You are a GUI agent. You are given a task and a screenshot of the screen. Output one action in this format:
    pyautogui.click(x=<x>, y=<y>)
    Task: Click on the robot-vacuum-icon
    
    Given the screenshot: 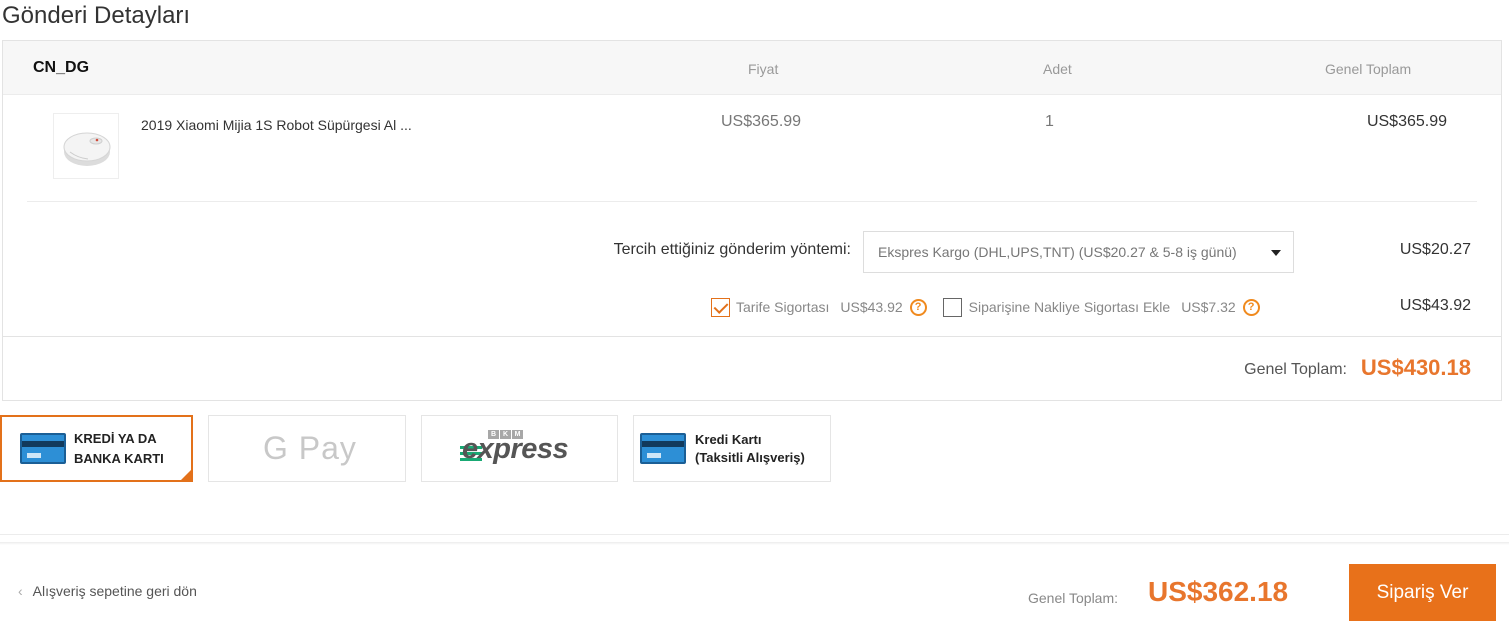 What is the action you would take?
    pyautogui.click(x=87, y=149)
    